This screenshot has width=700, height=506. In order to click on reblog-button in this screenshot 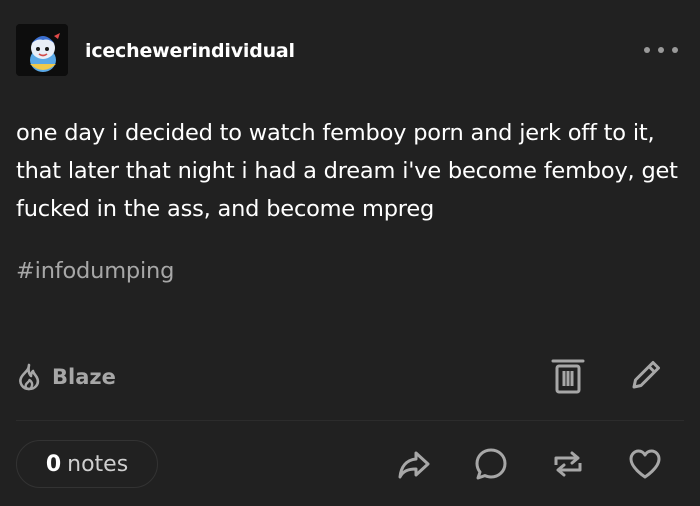, I will do `click(568, 464)`.